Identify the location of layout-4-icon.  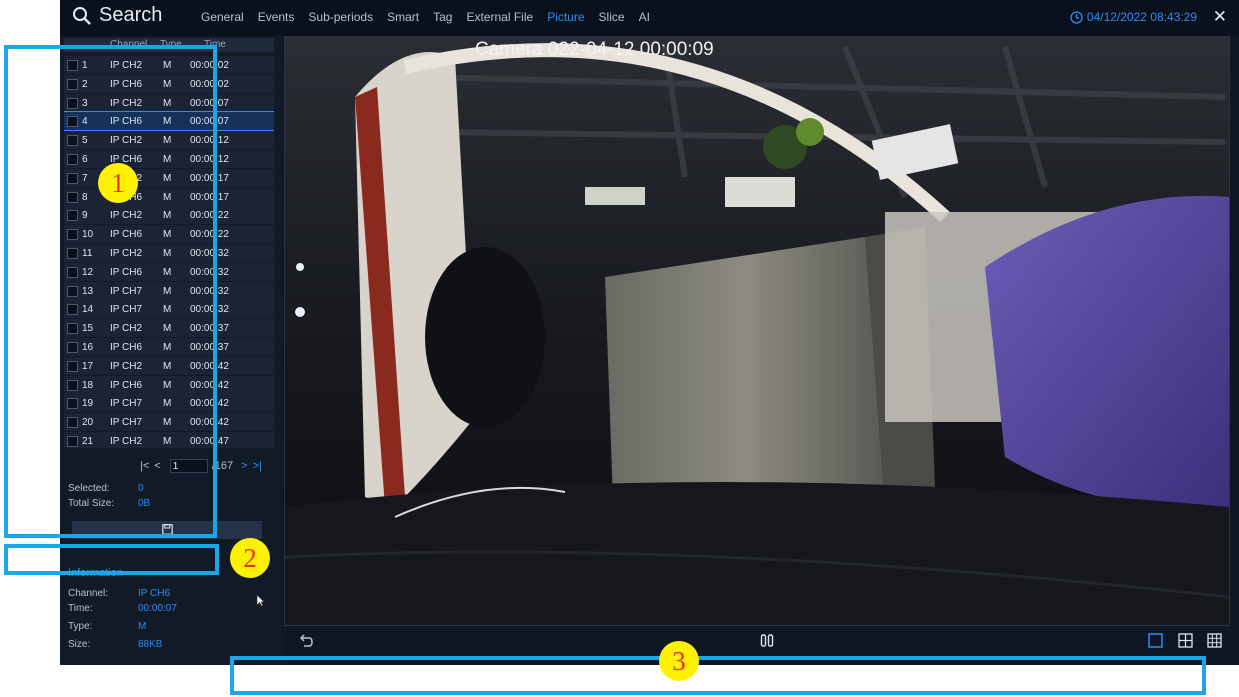
(1185, 640).